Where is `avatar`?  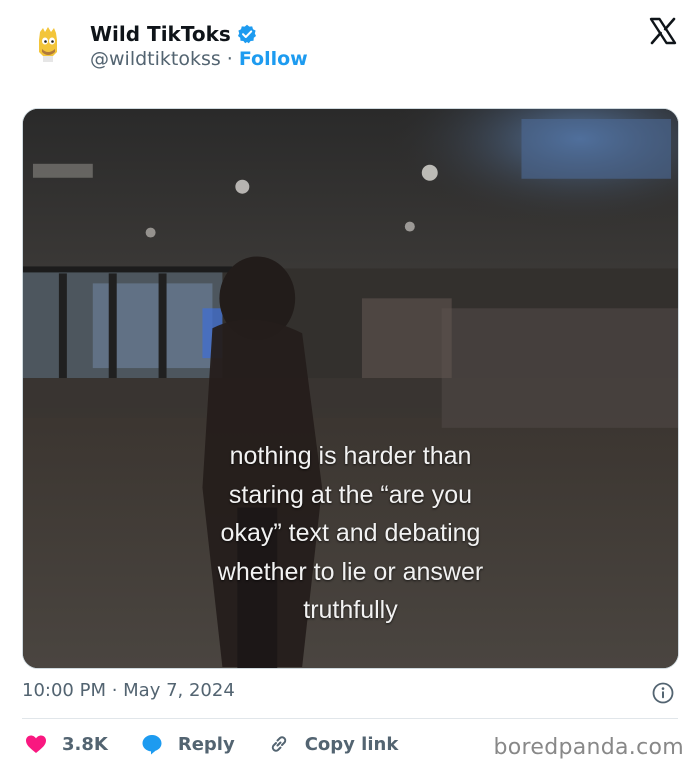 avatar is located at coordinates (48, 44).